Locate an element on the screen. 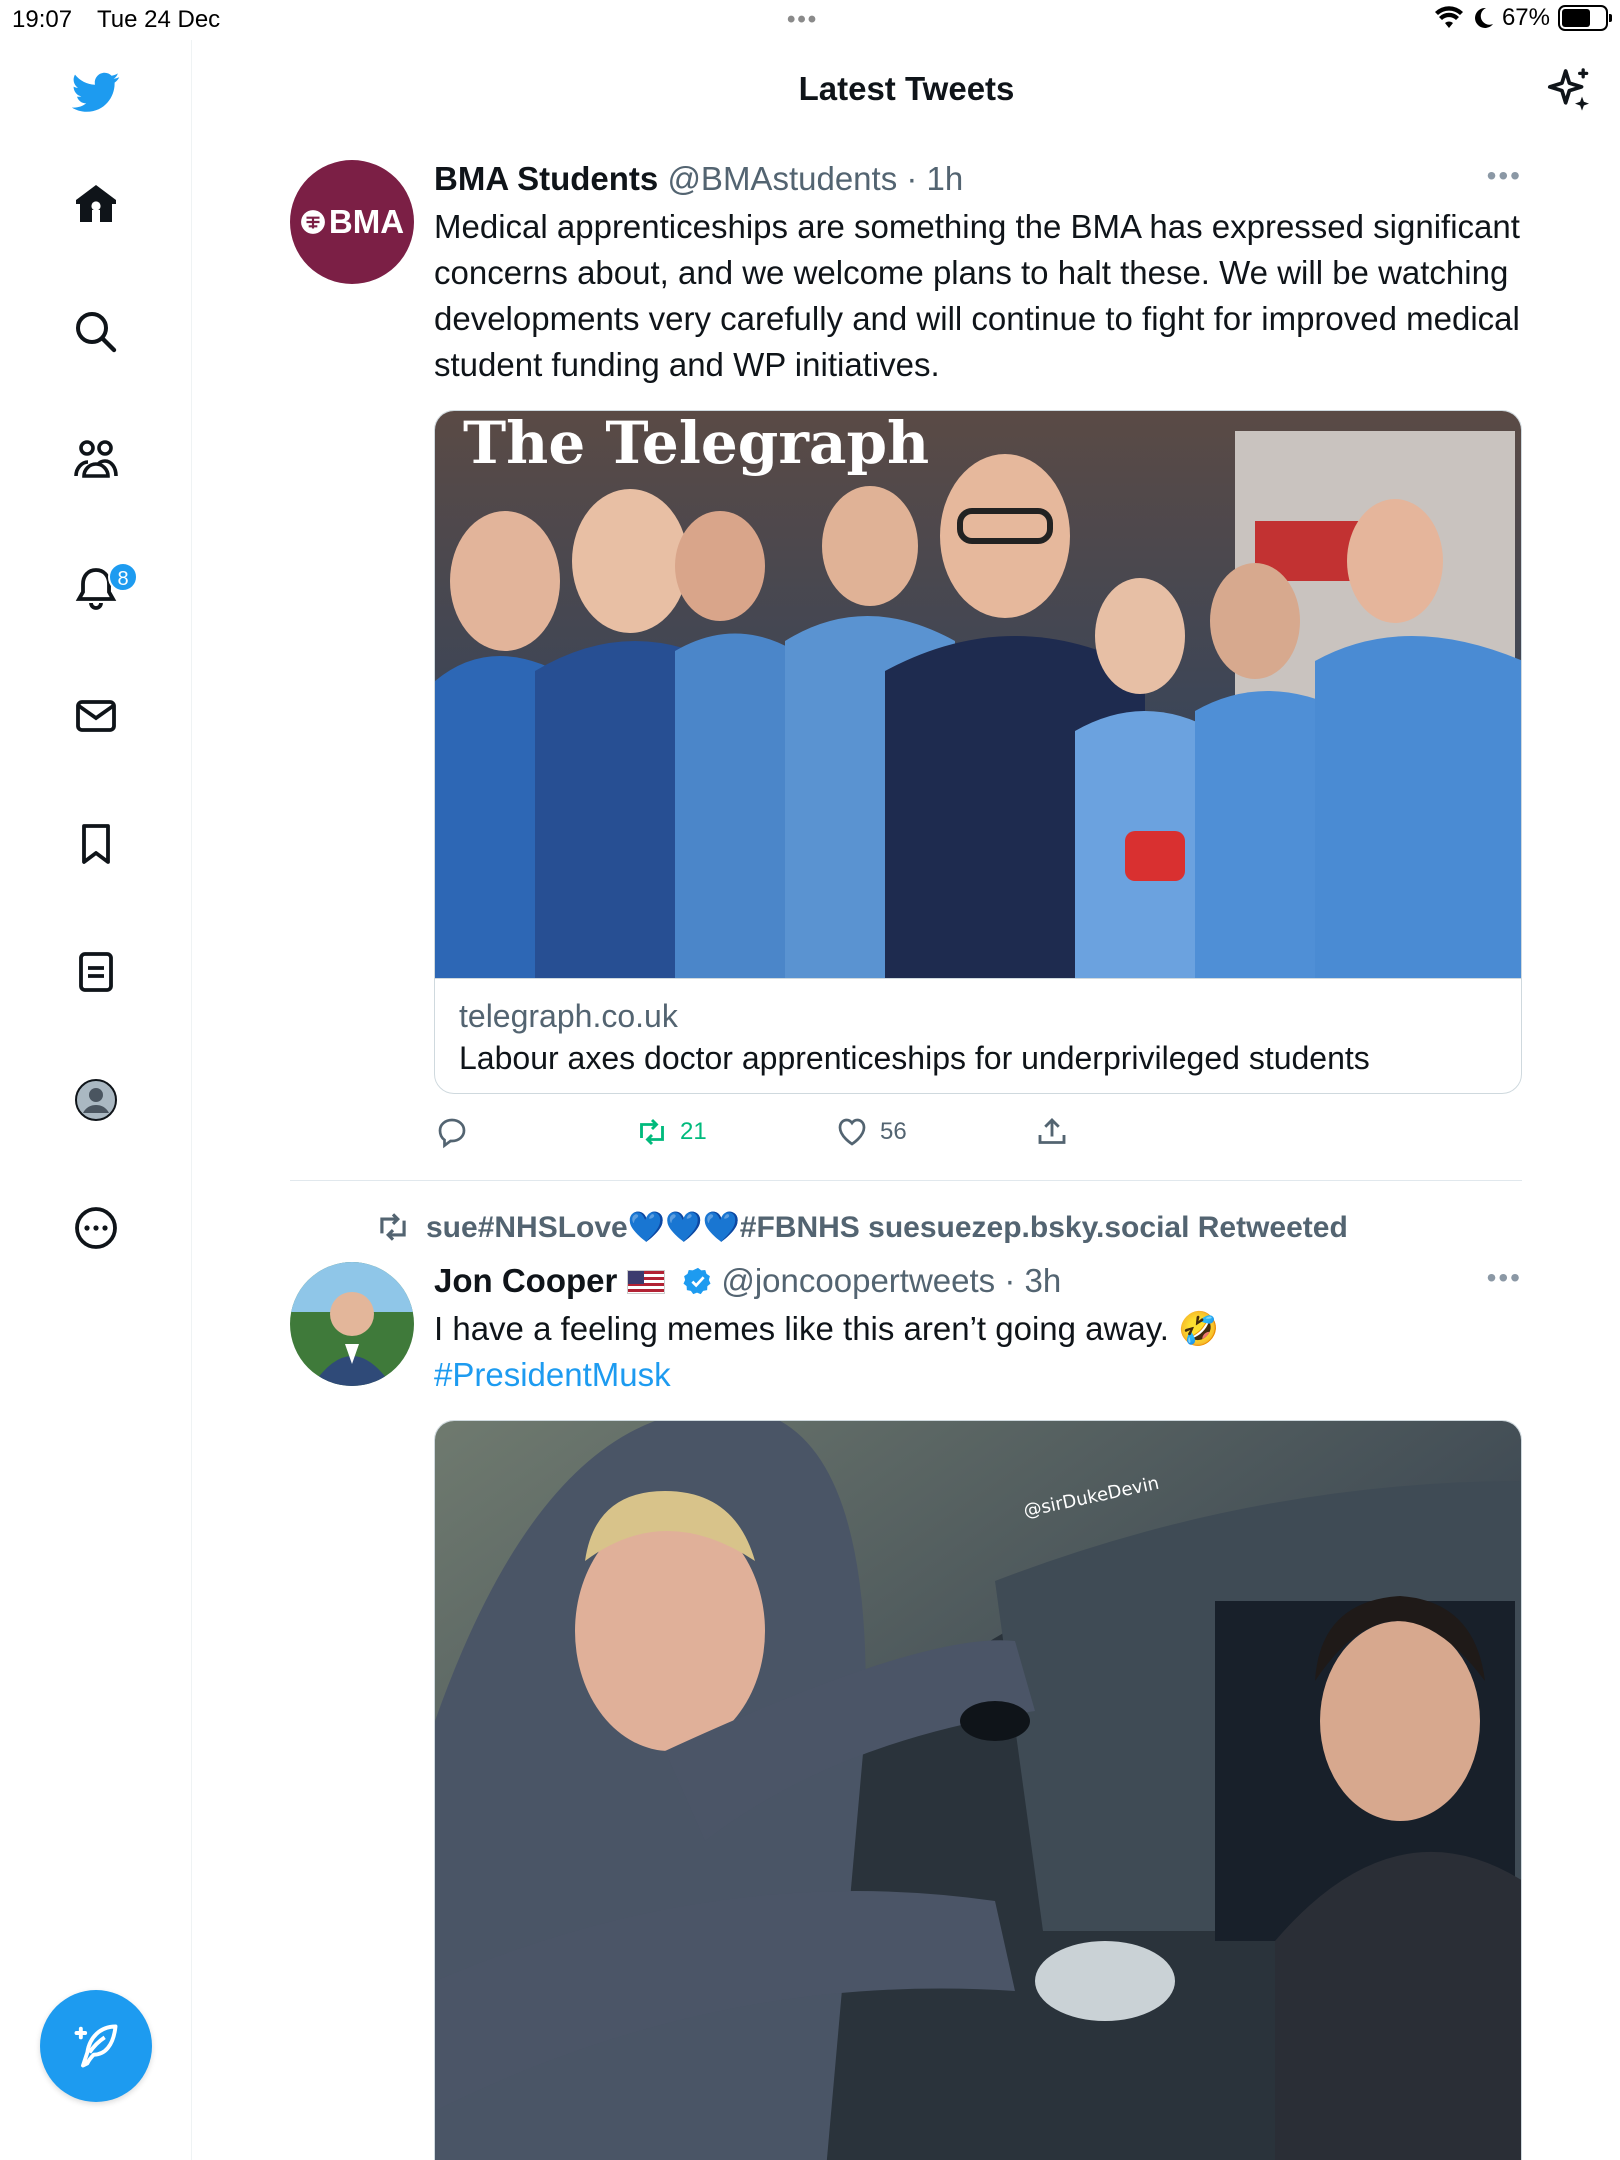  like-button: 56 is located at coordinates (870, 1132).